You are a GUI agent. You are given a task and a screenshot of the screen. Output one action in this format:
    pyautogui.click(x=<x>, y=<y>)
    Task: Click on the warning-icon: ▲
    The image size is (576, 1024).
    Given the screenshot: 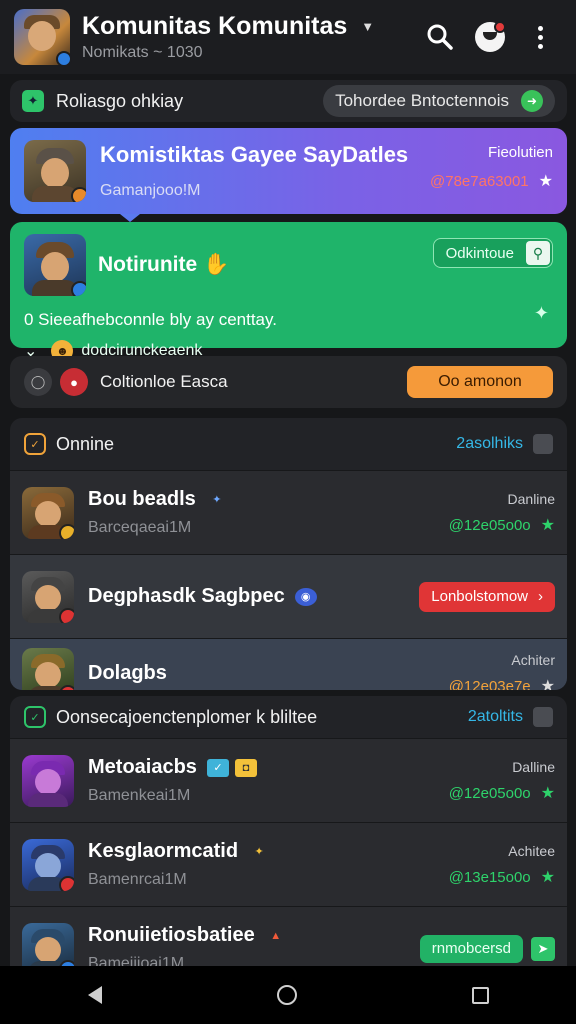 What is the action you would take?
    pyautogui.click(x=276, y=935)
    